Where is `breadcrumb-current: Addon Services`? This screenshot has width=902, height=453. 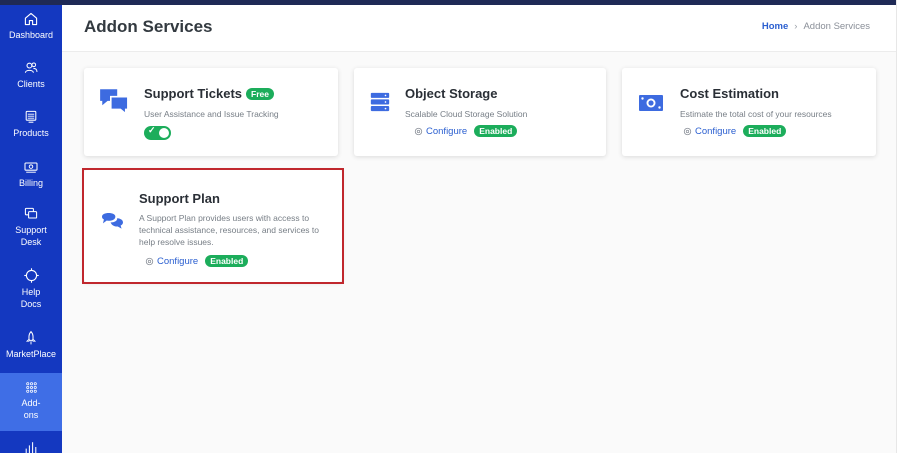 breadcrumb-current: Addon Services is located at coordinates (836, 26).